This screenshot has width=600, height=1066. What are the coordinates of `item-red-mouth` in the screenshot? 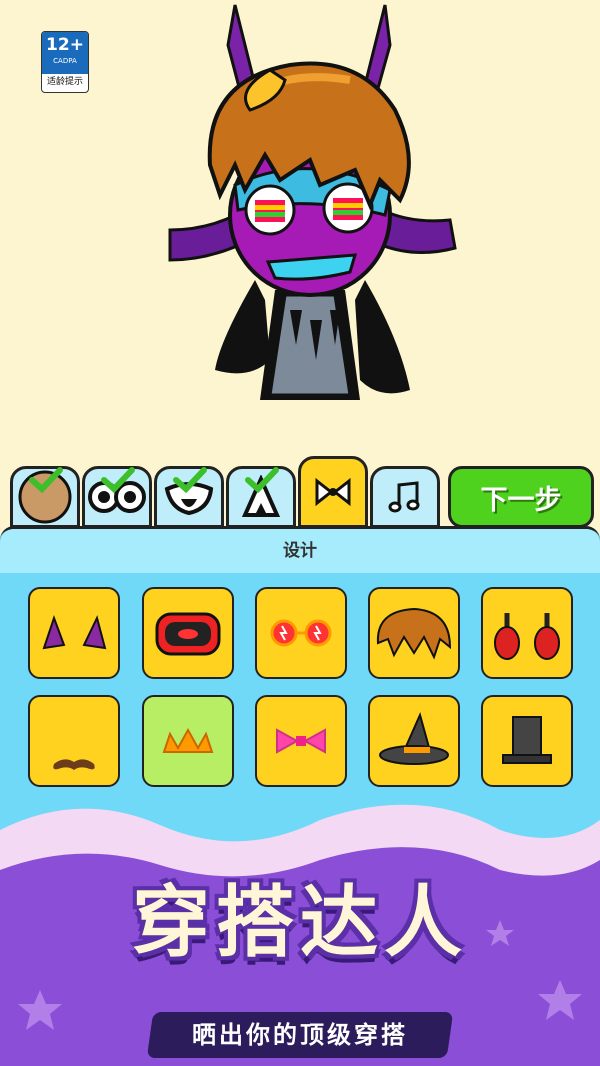 It's located at (188, 633).